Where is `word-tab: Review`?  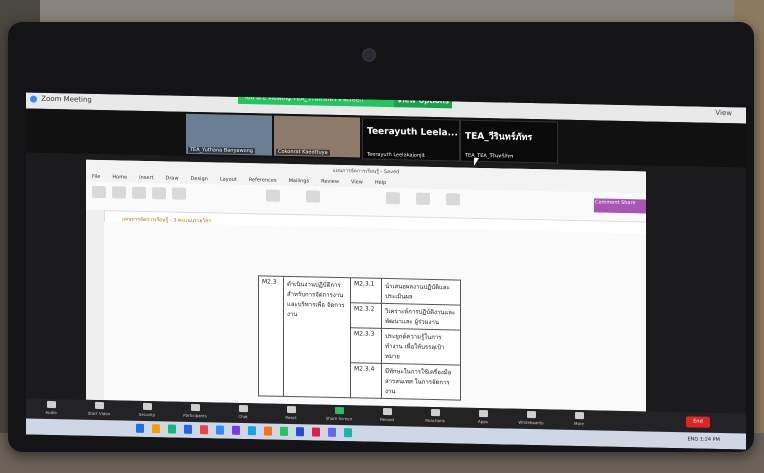
word-tab: Review is located at coordinates (330, 182).